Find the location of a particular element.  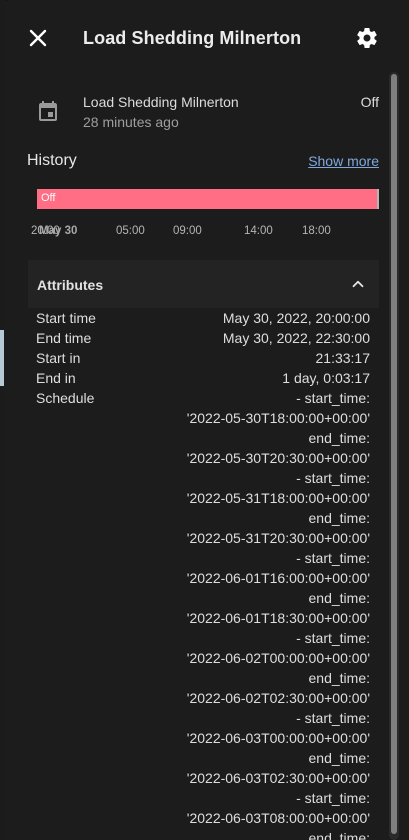

gear-icon is located at coordinates (367, 38).